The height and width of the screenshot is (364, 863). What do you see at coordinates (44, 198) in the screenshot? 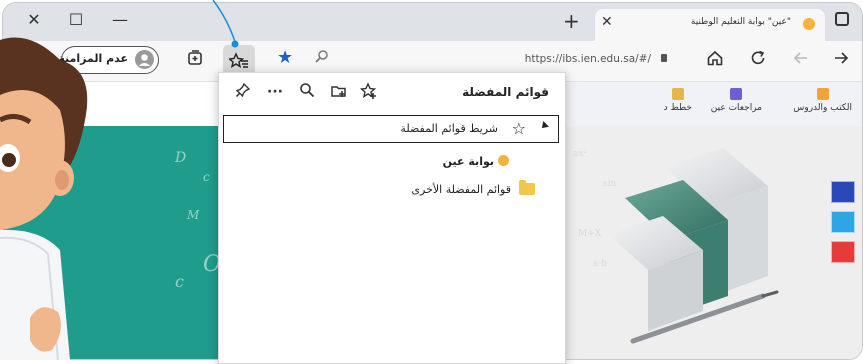
I see `cartoon-boy-illustration` at bounding box center [44, 198].